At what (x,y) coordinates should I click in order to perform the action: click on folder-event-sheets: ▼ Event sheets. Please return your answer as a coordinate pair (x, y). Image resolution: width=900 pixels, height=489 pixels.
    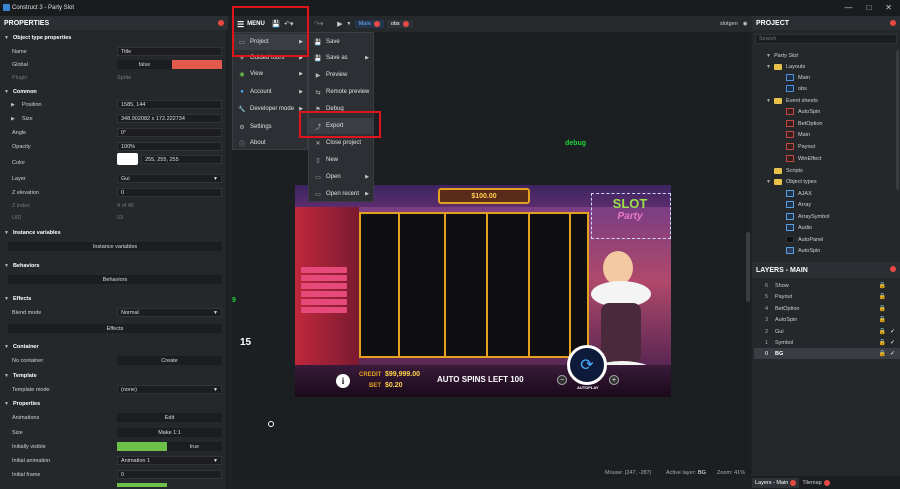
    Looking at the image, I should click on (792, 100).